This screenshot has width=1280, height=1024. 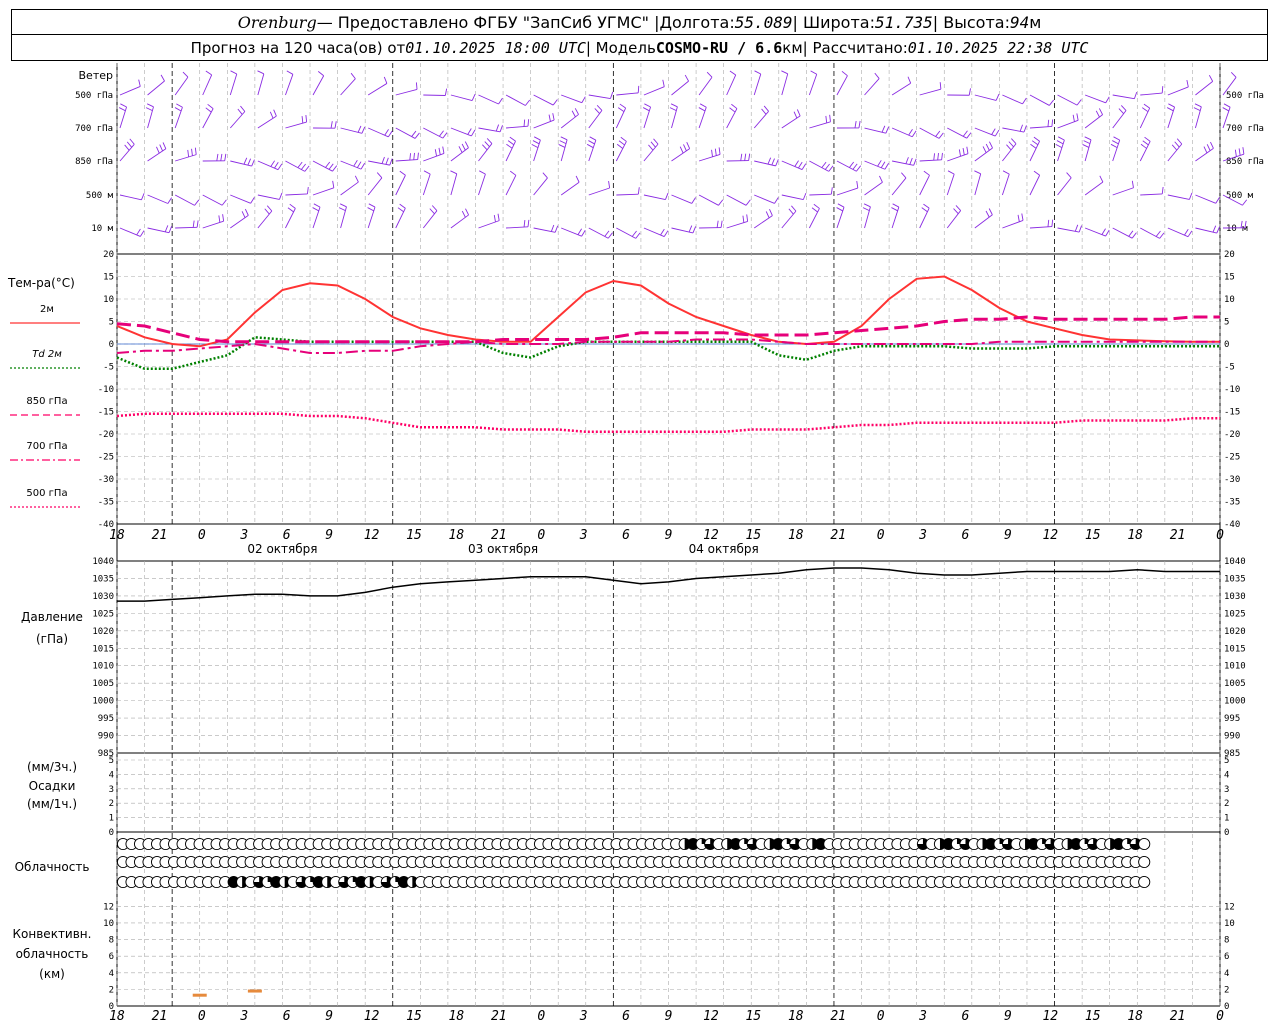 I want to click on cloud-cover-circle, so click(x=1144, y=862).